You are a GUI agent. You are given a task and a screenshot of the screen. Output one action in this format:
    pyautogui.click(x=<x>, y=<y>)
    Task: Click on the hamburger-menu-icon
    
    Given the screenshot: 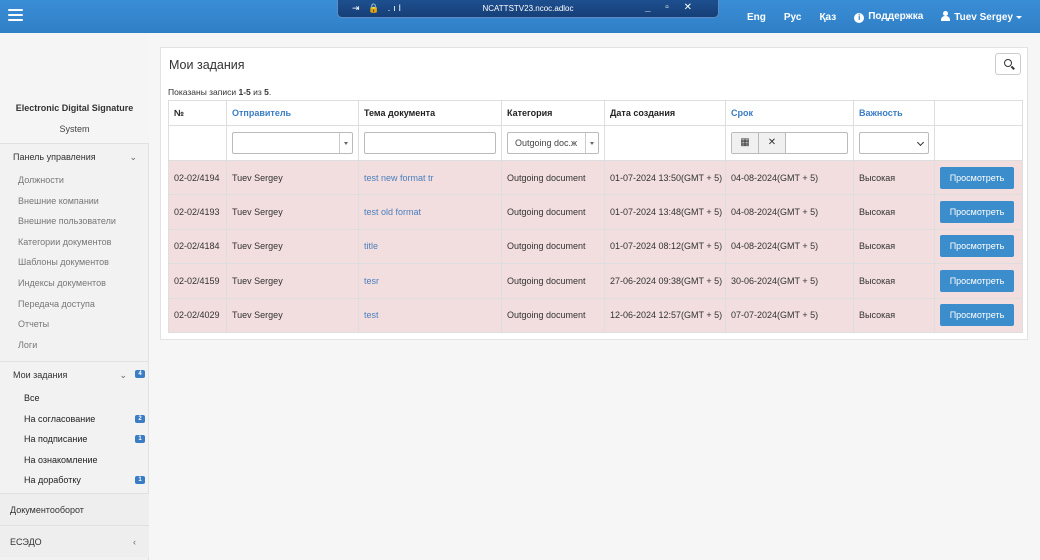 What is the action you would take?
    pyautogui.click(x=15, y=15)
    